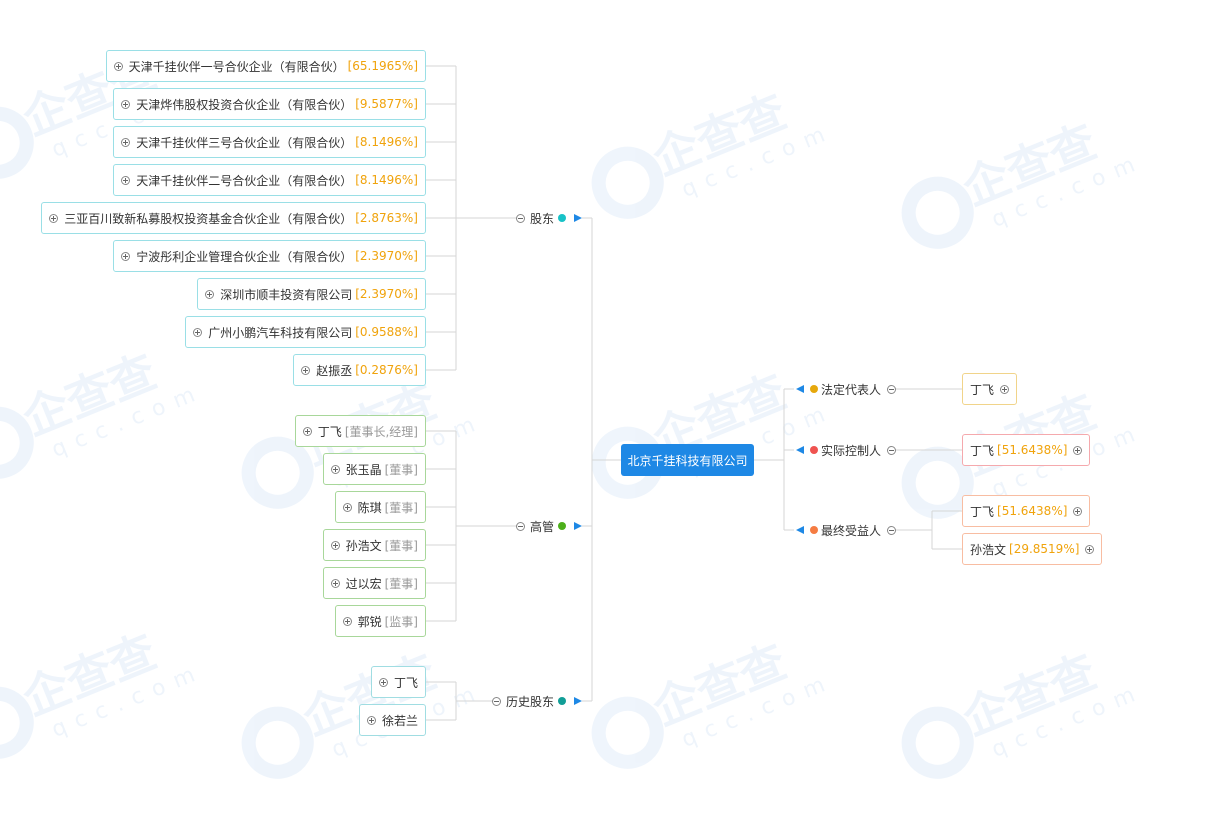 This screenshot has height=825, width=1228. What do you see at coordinates (286, 294) in the screenshot?
I see `shareholder-name: 深圳市顺丰投资有限公司` at bounding box center [286, 294].